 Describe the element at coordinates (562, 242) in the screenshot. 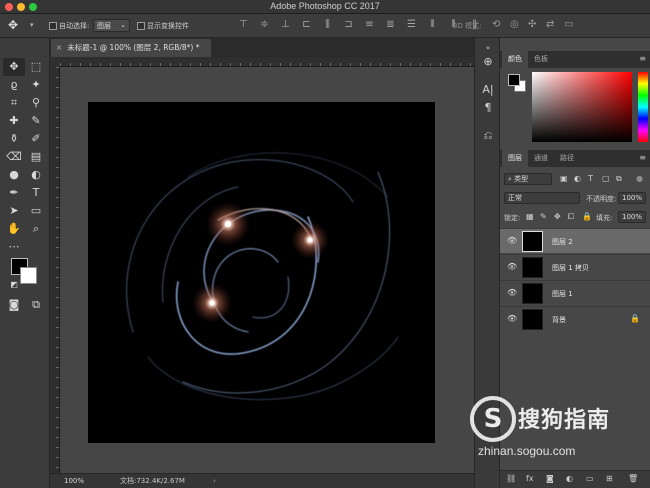

I see `layer-name: 图层 2` at that location.